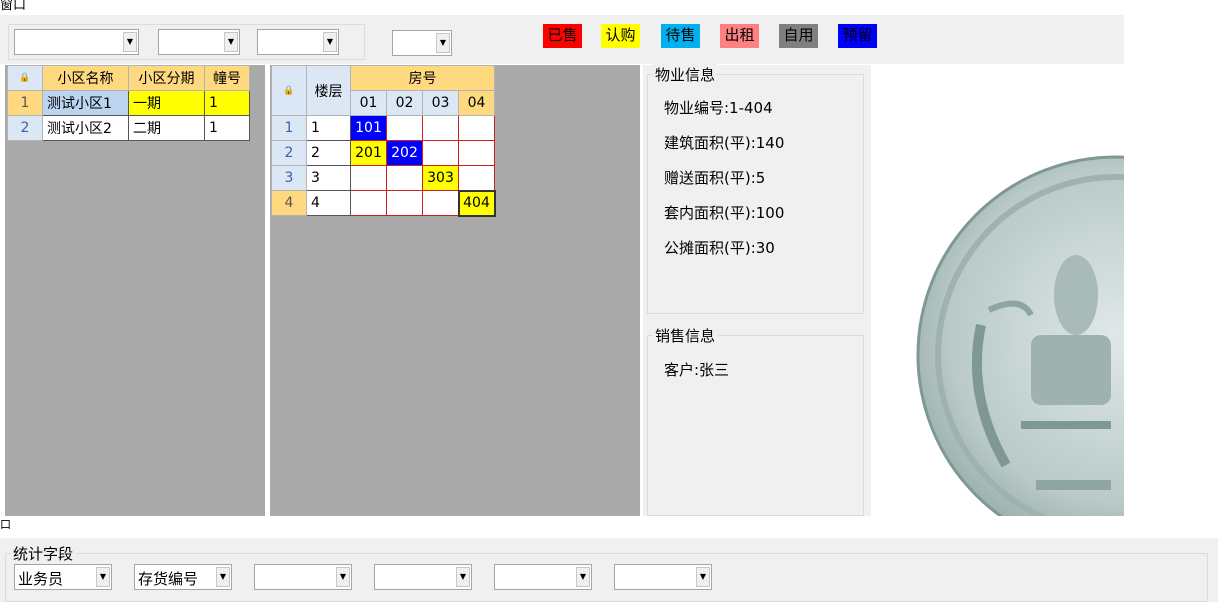 This screenshot has width=1228, height=602. What do you see at coordinates (440, 178) in the screenshot?
I see `room-cell: 303` at bounding box center [440, 178].